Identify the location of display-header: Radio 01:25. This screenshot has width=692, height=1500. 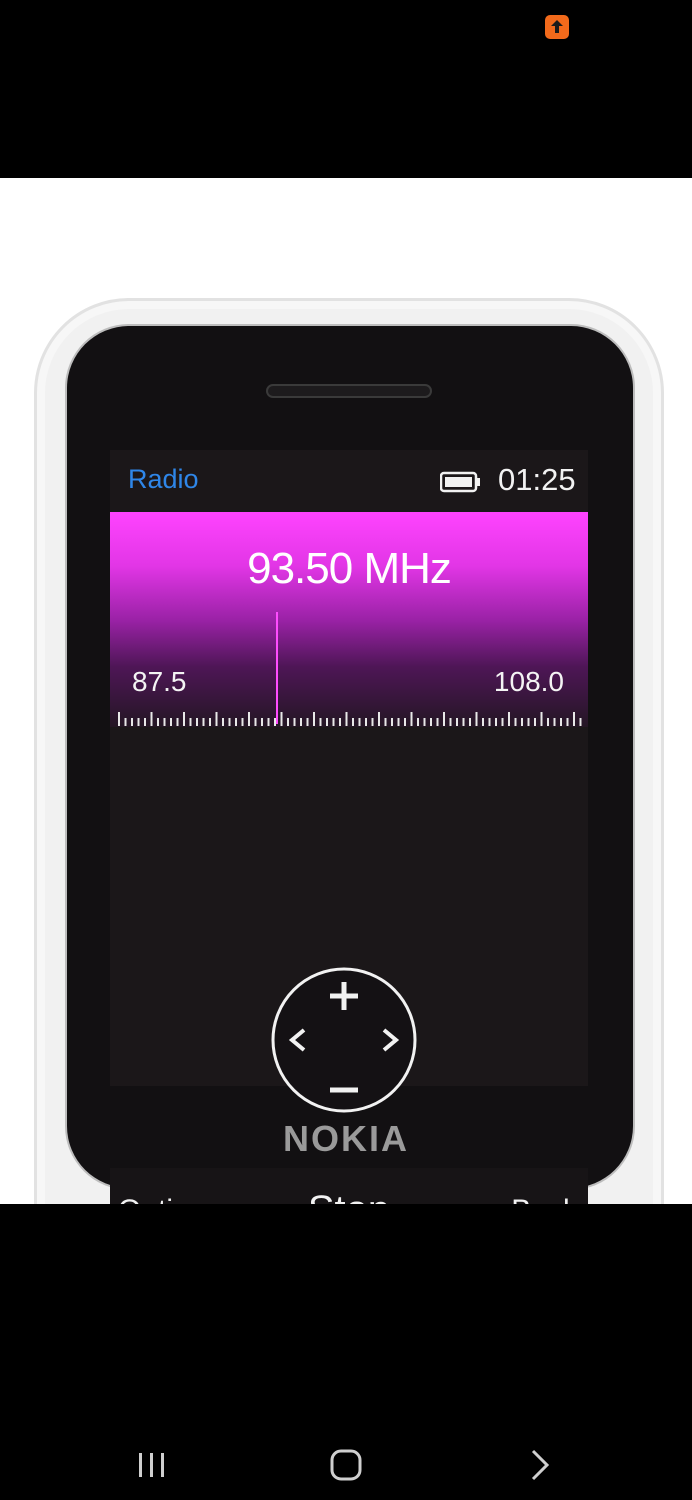
(349, 481).